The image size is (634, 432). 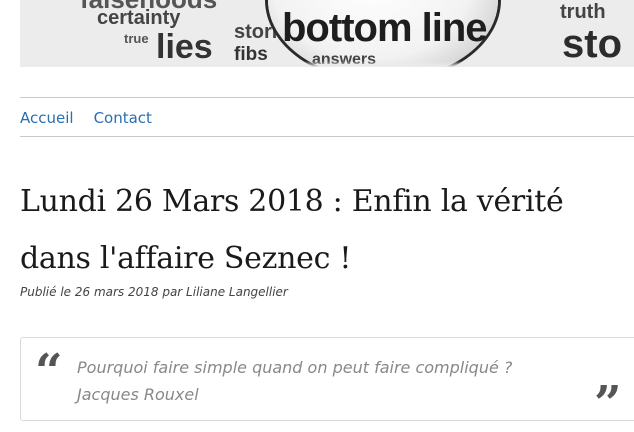 What do you see at coordinates (138, 394) in the screenshot?
I see `quote-author: Jacques Rouxel` at bounding box center [138, 394].